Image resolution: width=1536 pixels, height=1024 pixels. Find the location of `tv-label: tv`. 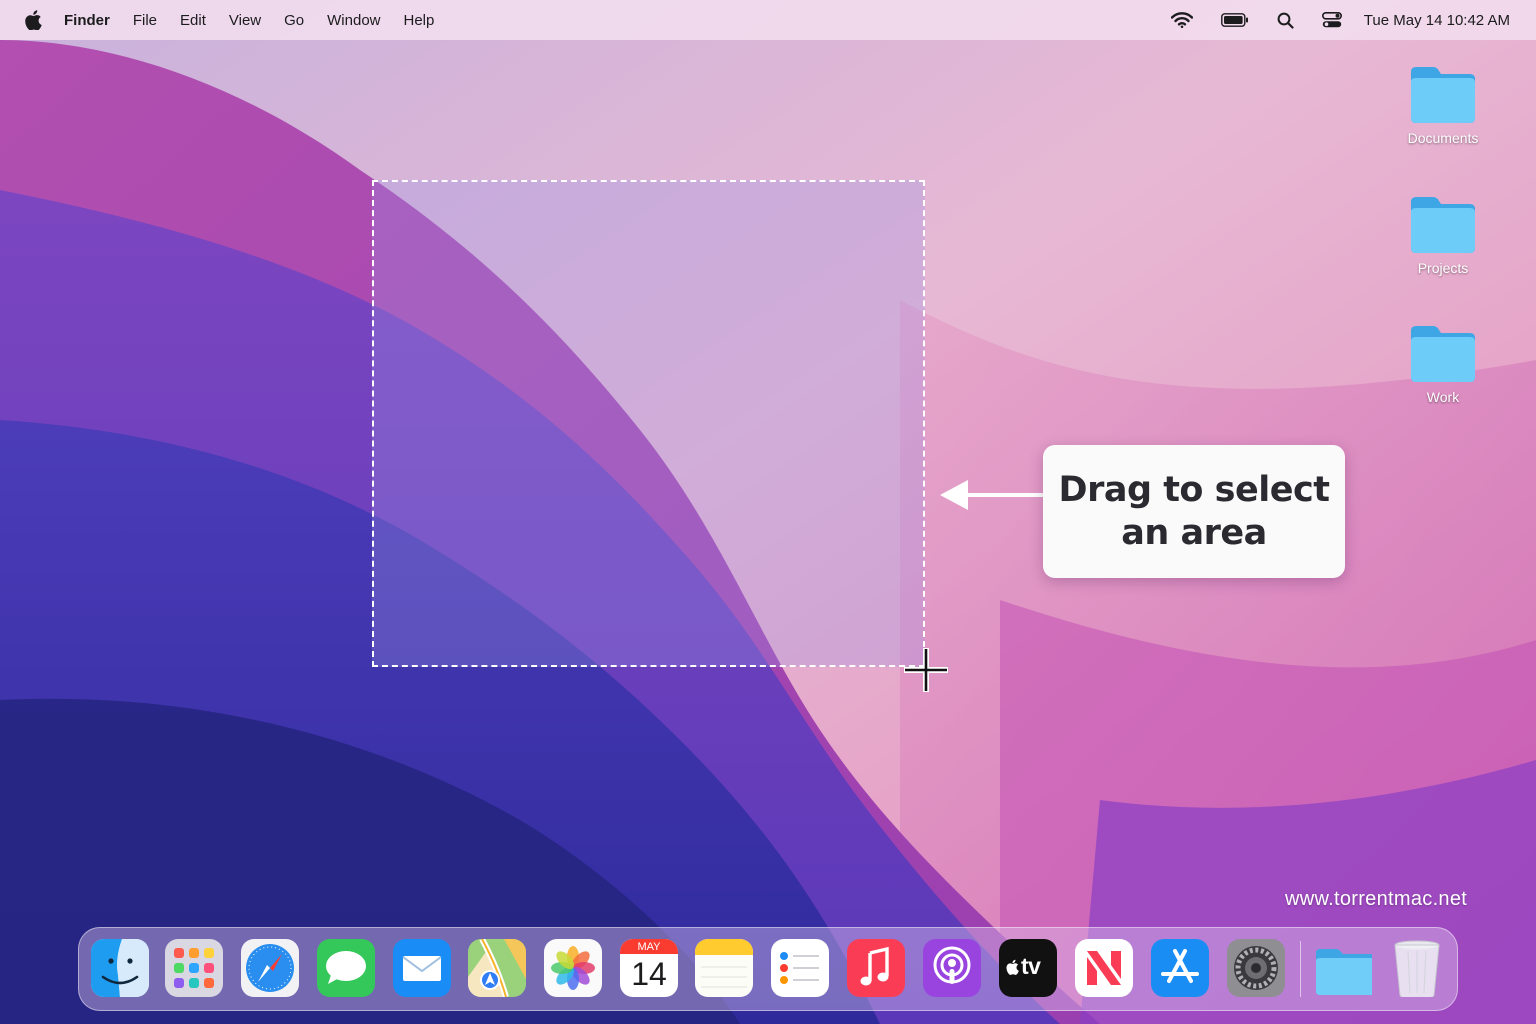

tv-label: tv is located at coordinates (1031, 966).